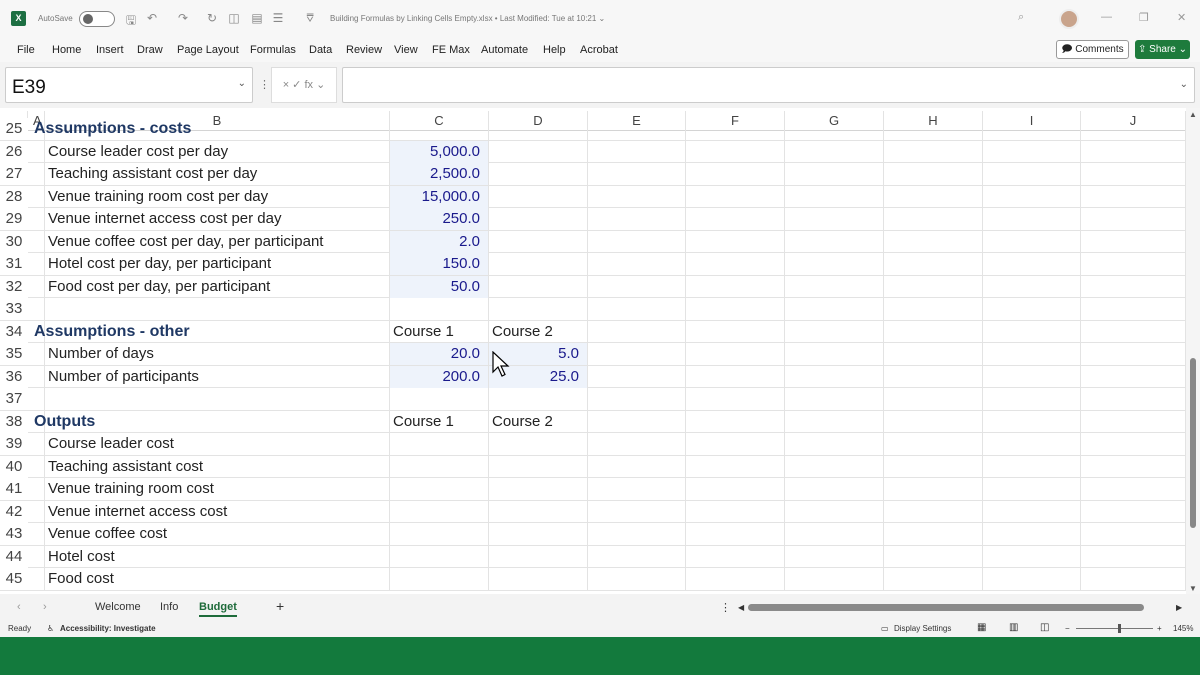  I want to click on cell-label: Outputs, so click(209, 421).